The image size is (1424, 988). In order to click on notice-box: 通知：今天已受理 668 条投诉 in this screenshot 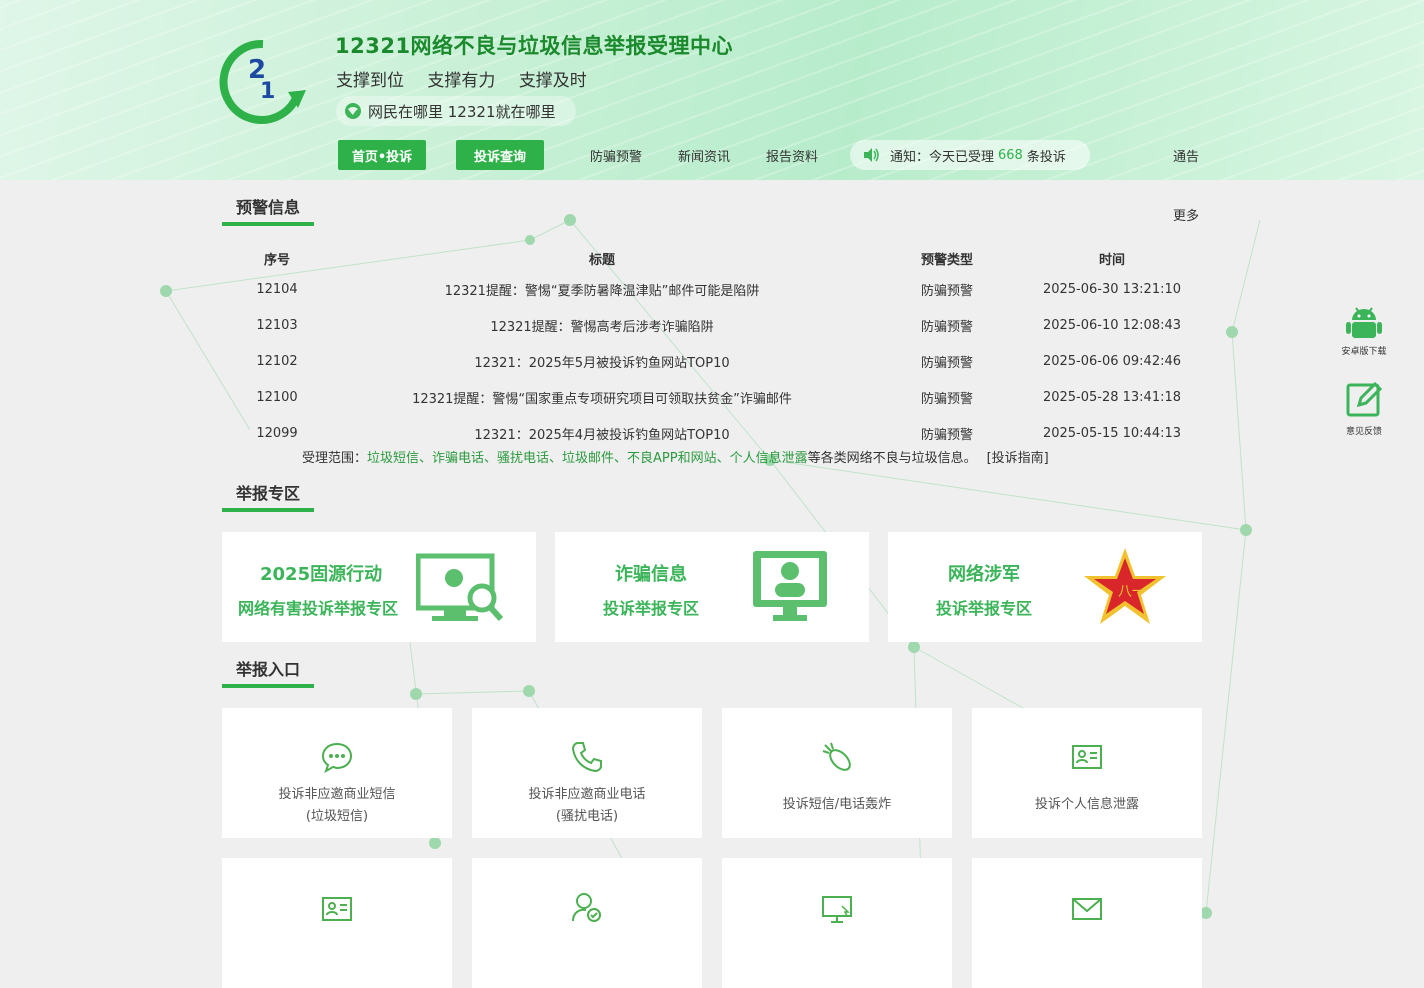, I will do `click(970, 155)`.